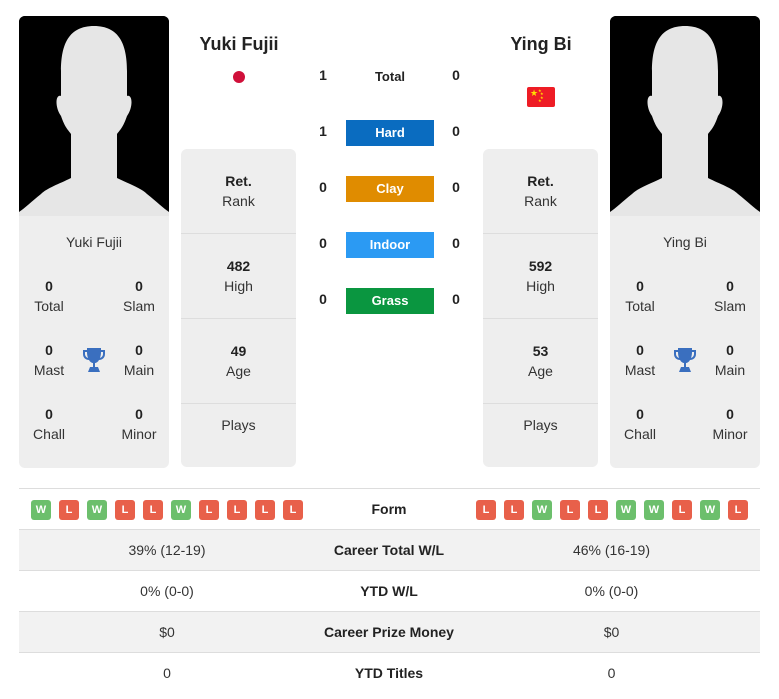  Describe the element at coordinates (167, 632) in the screenshot. I see `player1-prize-money: $0` at that location.